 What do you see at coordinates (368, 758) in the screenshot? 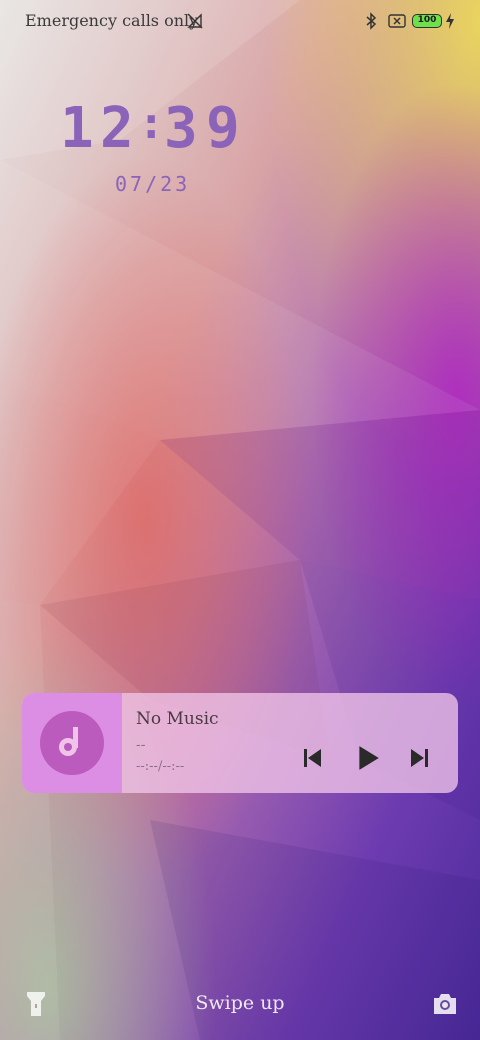
I see `play-icon` at bounding box center [368, 758].